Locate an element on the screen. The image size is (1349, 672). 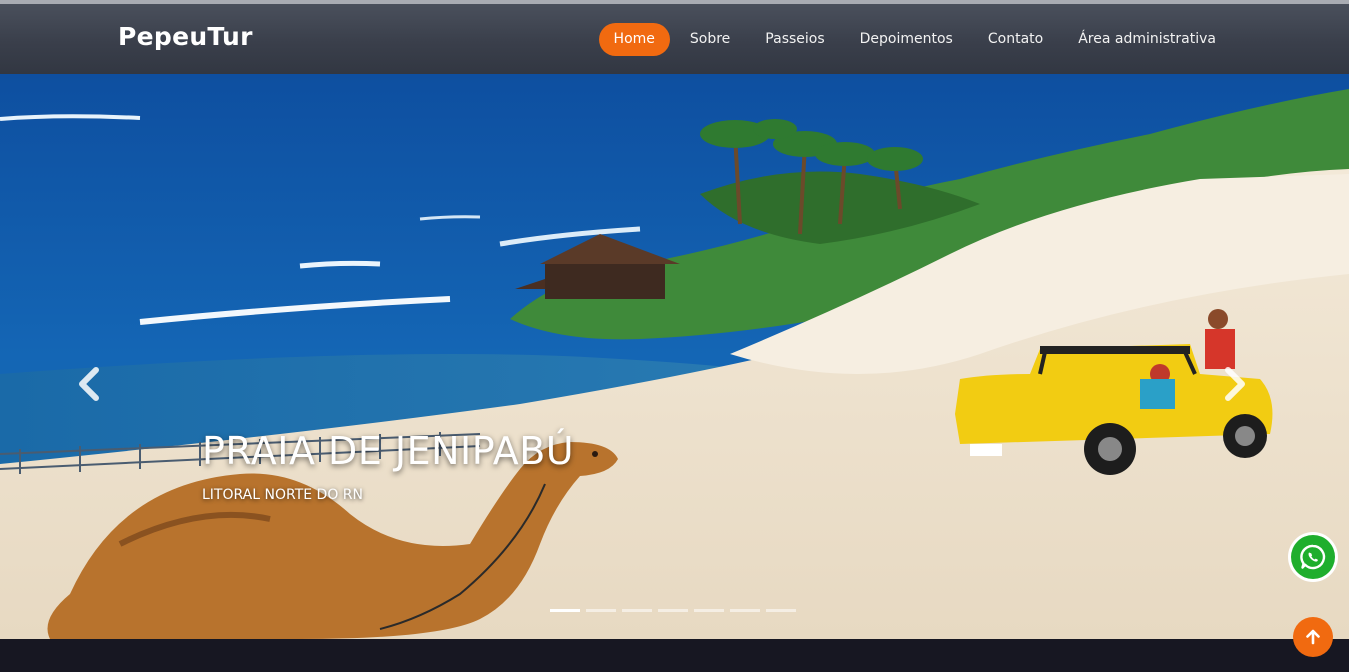
whatsapp-button is located at coordinates (1313, 557).